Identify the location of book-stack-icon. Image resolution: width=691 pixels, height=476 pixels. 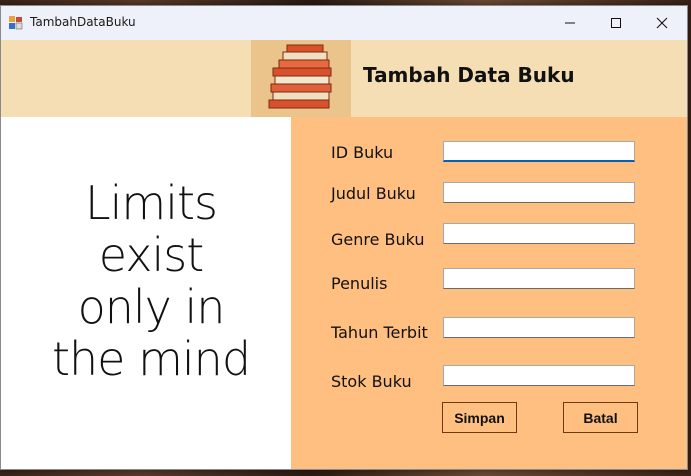
(300, 76).